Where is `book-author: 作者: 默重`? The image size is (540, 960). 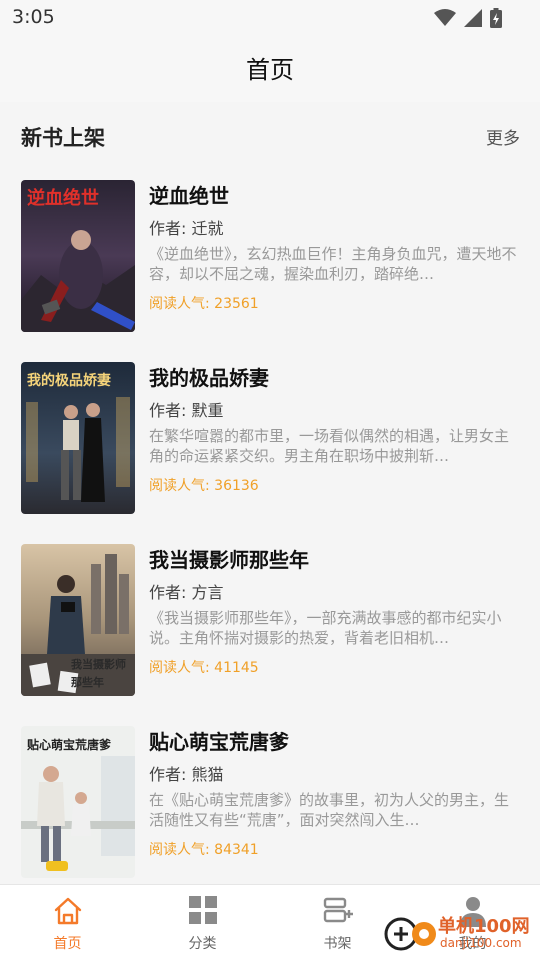 book-author: 作者: 默重 is located at coordinates (186, 410).